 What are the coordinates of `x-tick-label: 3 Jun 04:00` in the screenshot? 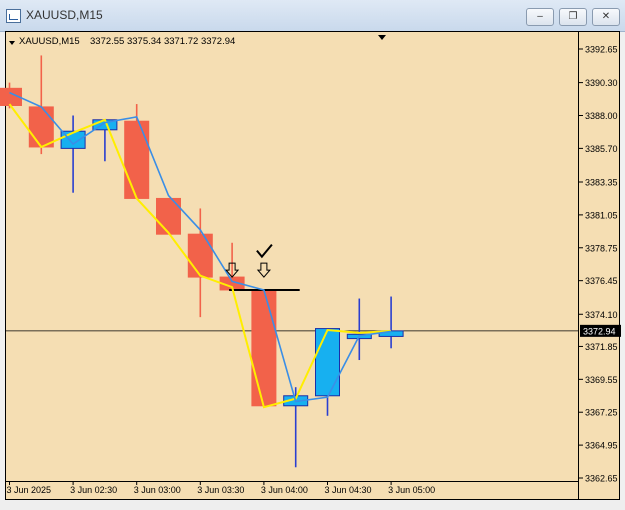 It's located at (284, 490).